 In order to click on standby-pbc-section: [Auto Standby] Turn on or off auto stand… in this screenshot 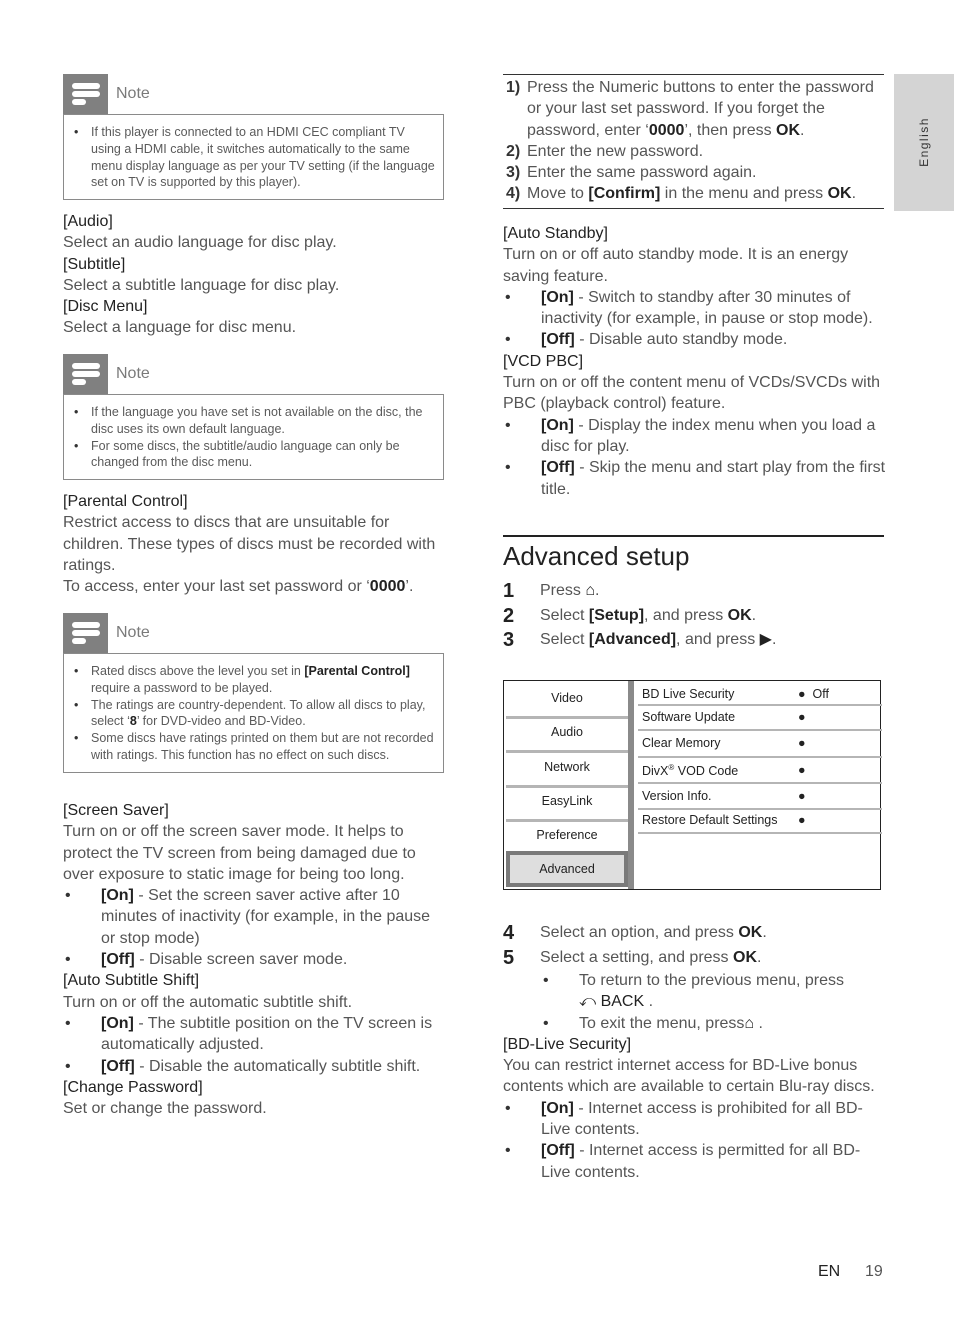, I will do `click(695, 361)`.